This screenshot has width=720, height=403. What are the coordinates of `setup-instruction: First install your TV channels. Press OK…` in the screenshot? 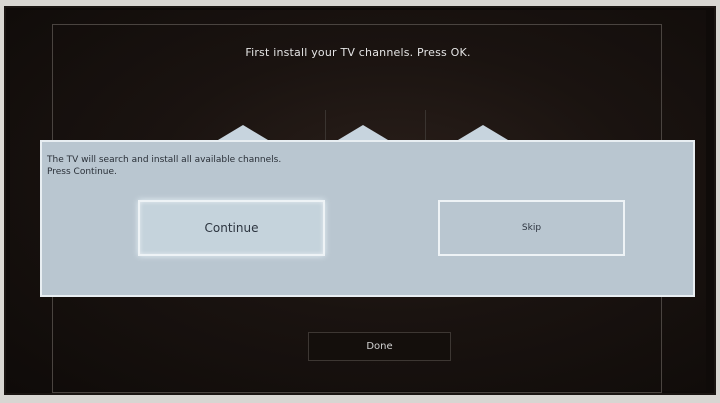 It's located at (358, 52).